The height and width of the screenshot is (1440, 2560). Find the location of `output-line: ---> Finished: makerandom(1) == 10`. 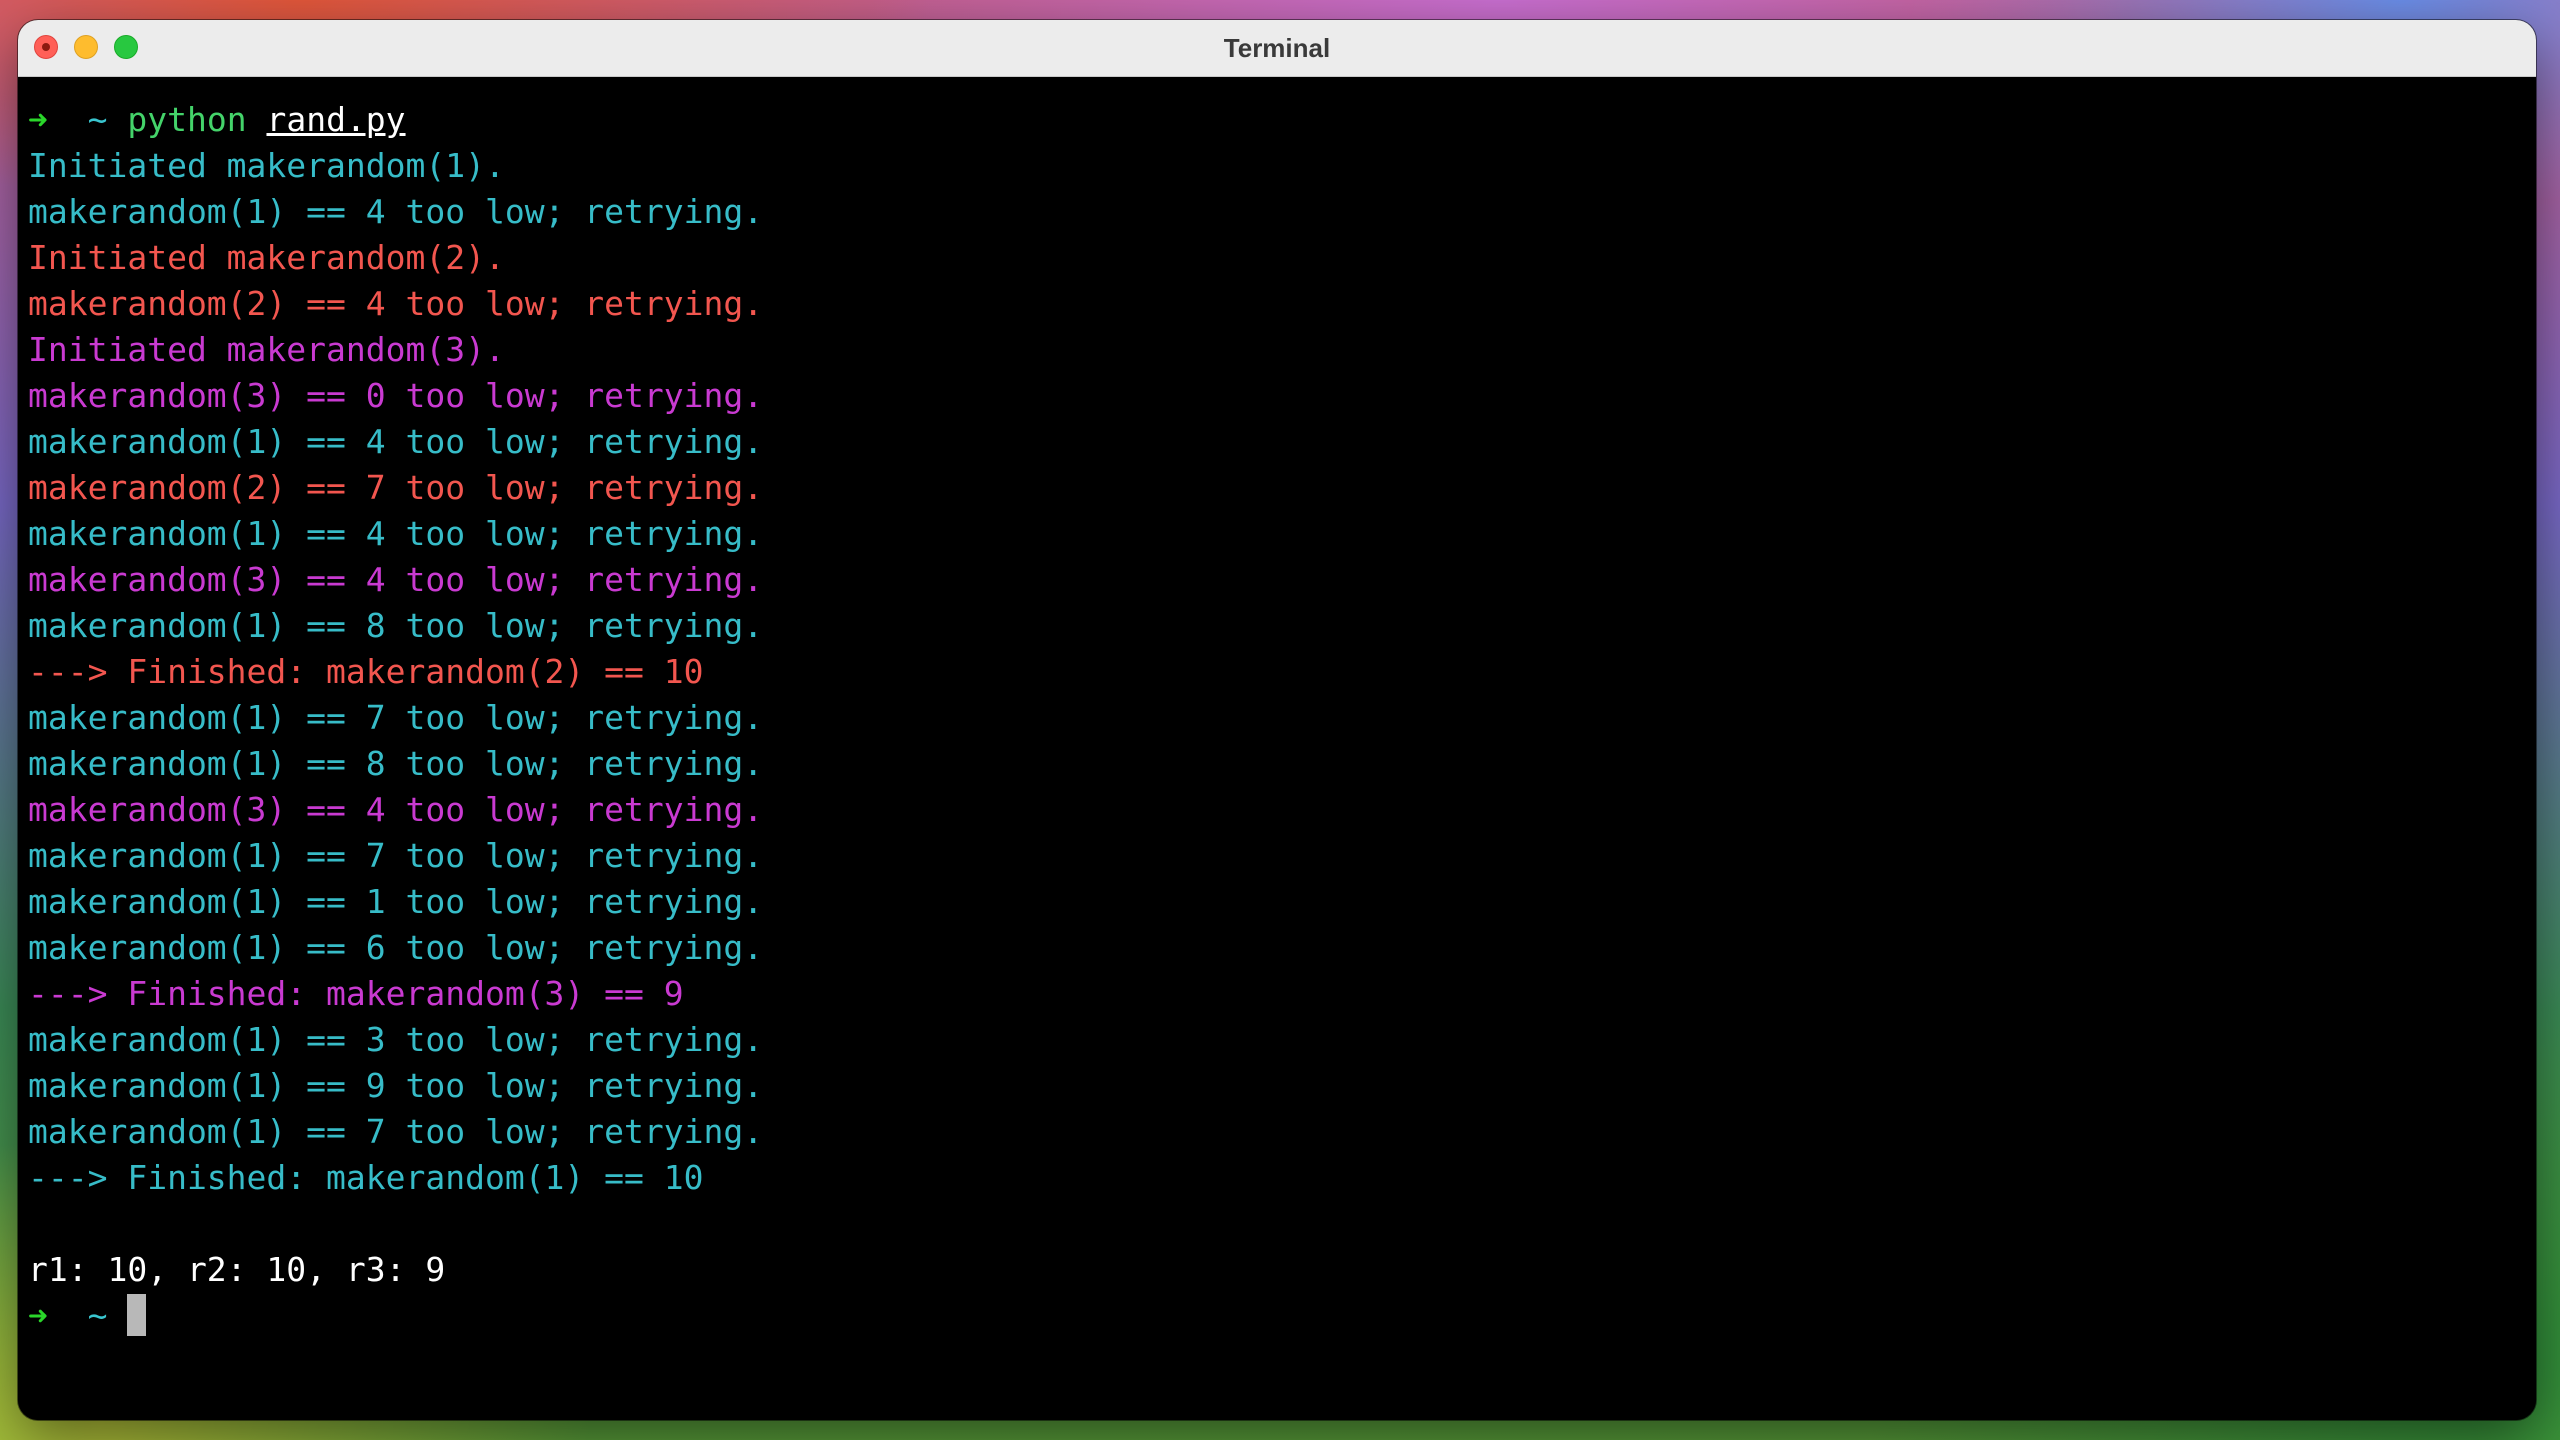

output-line: ---> Finished: makerandom(1) == 10 is located at coordinates (366, 1177).